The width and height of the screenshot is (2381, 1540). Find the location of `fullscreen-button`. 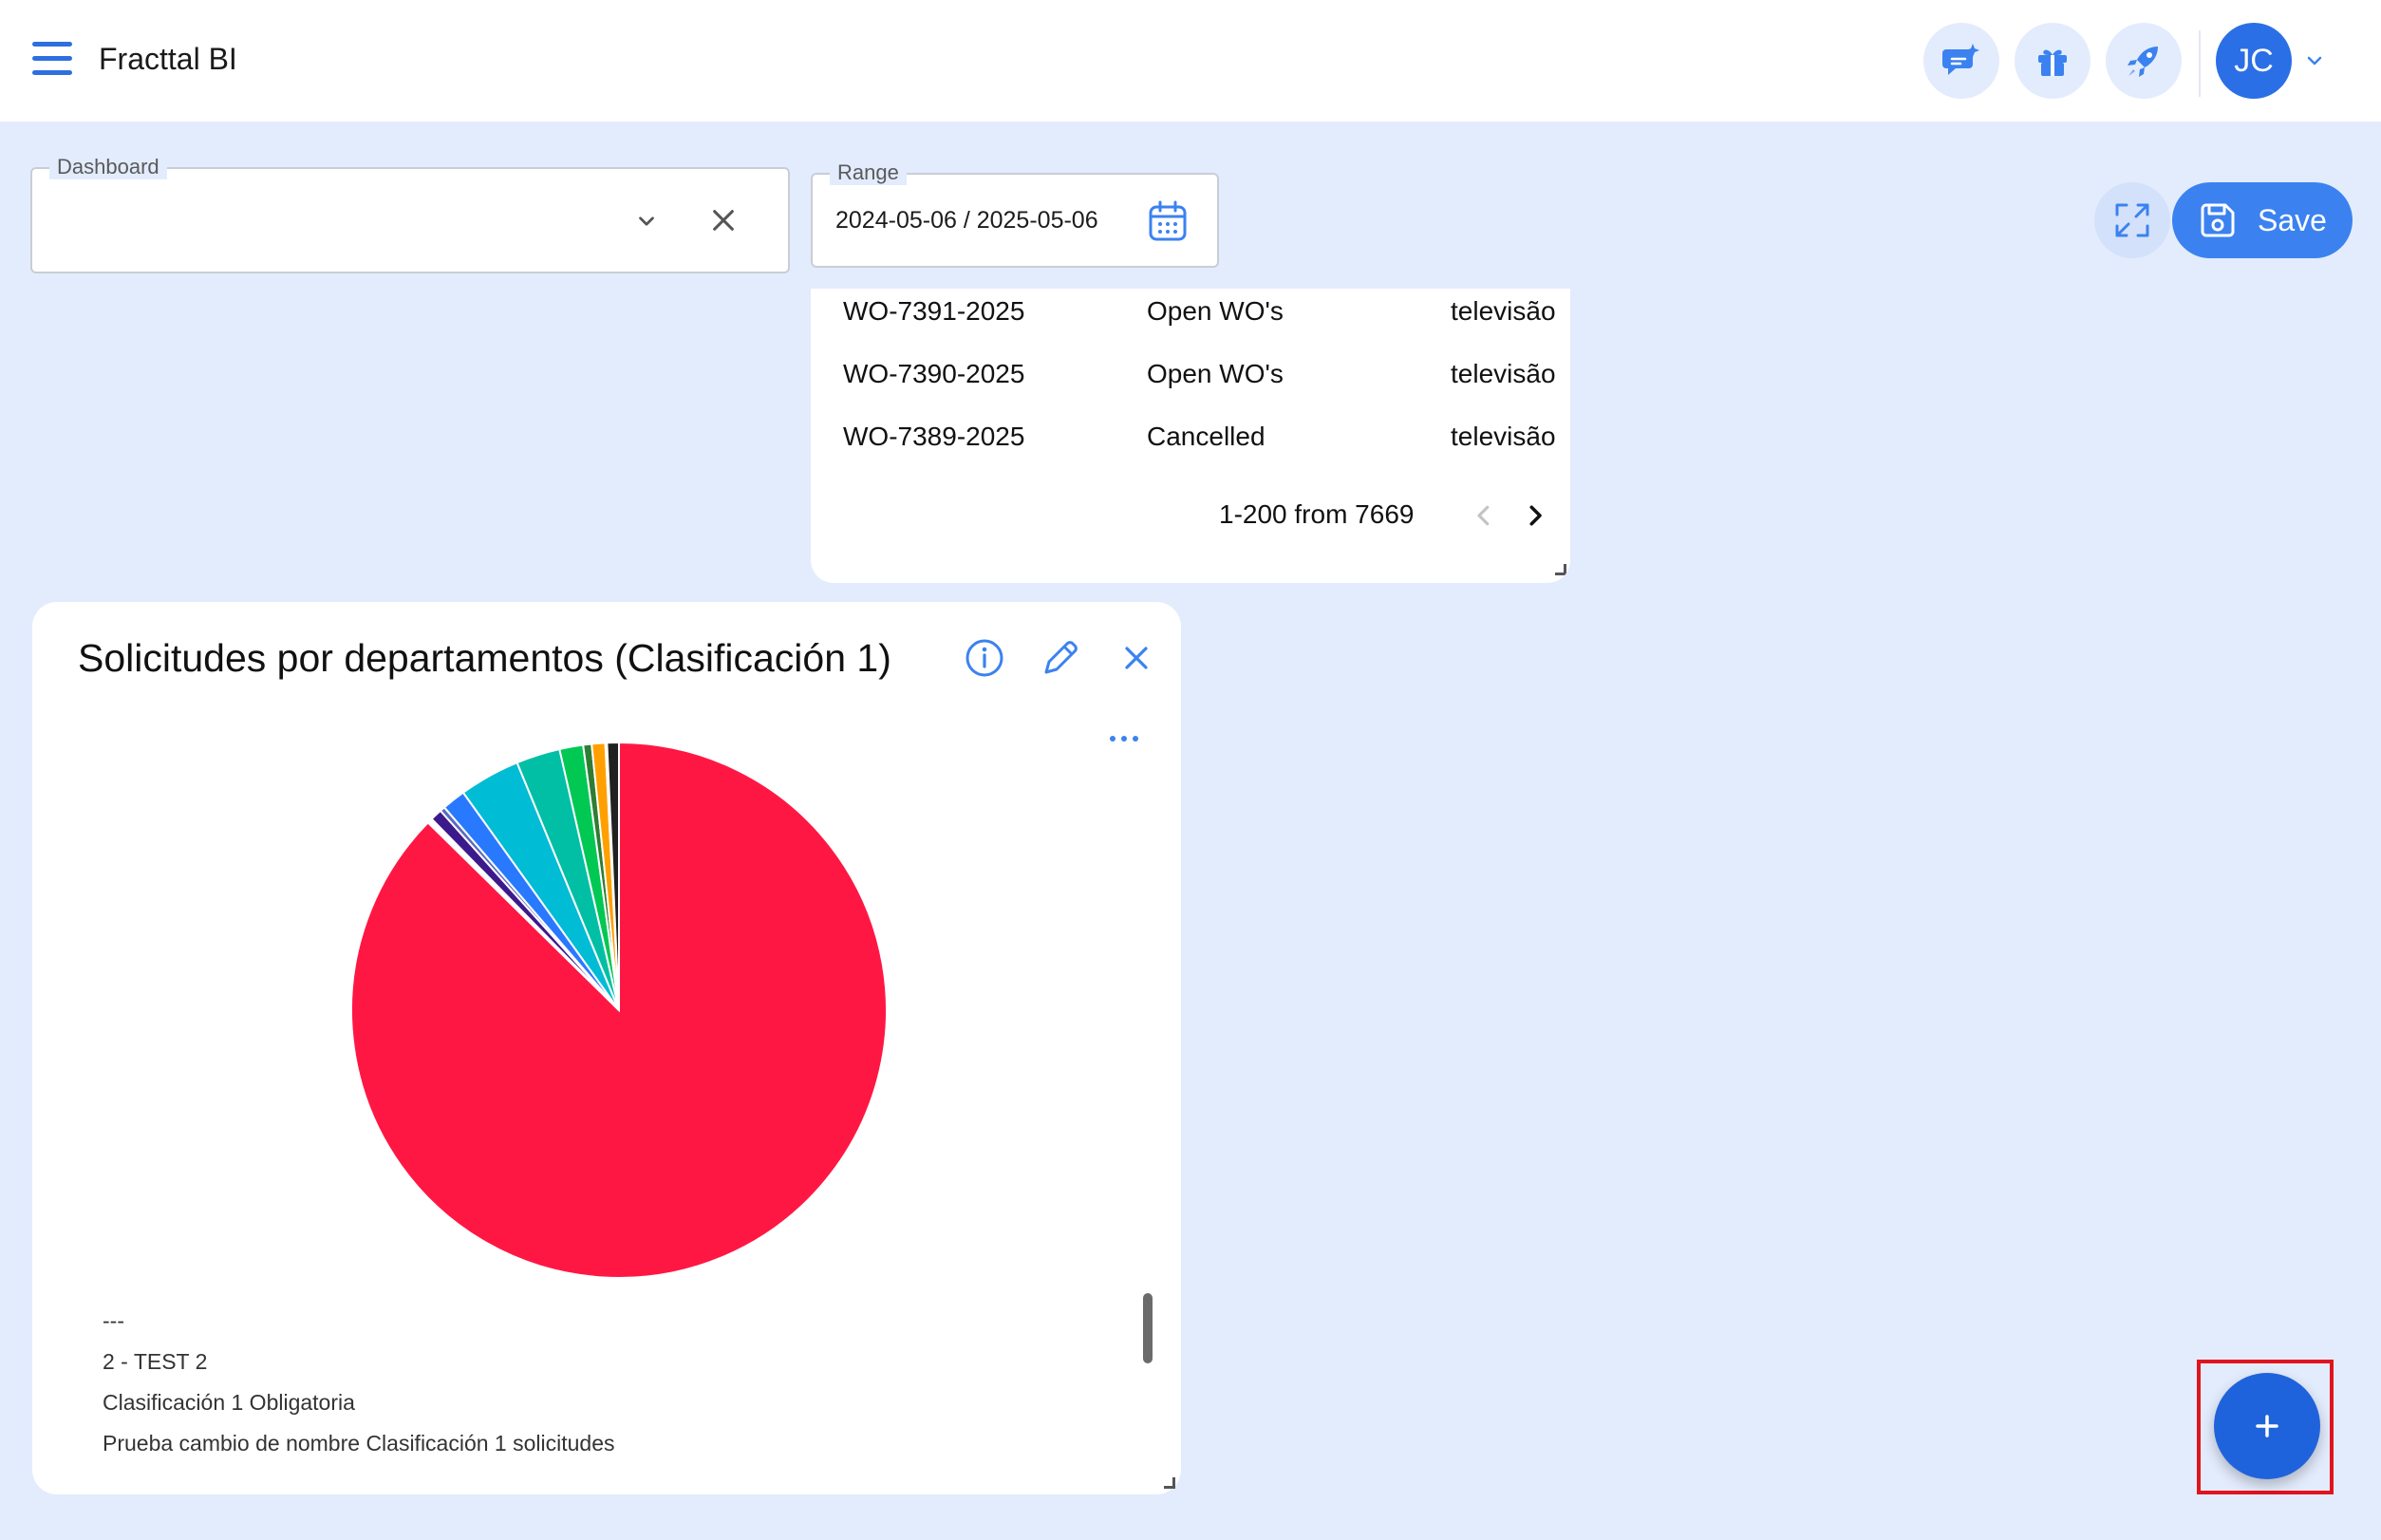

fullscreen-button is located at coordinates (2132, 220).